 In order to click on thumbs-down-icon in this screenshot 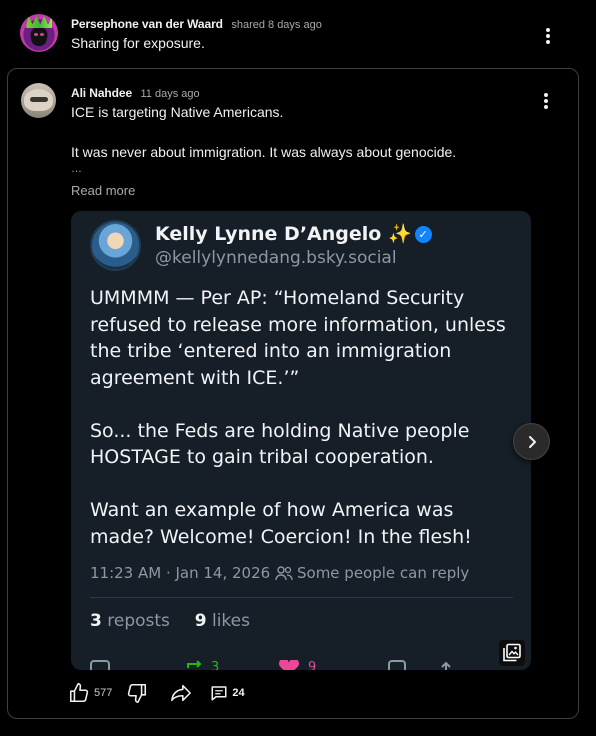, I will do `click(137, 693)`.